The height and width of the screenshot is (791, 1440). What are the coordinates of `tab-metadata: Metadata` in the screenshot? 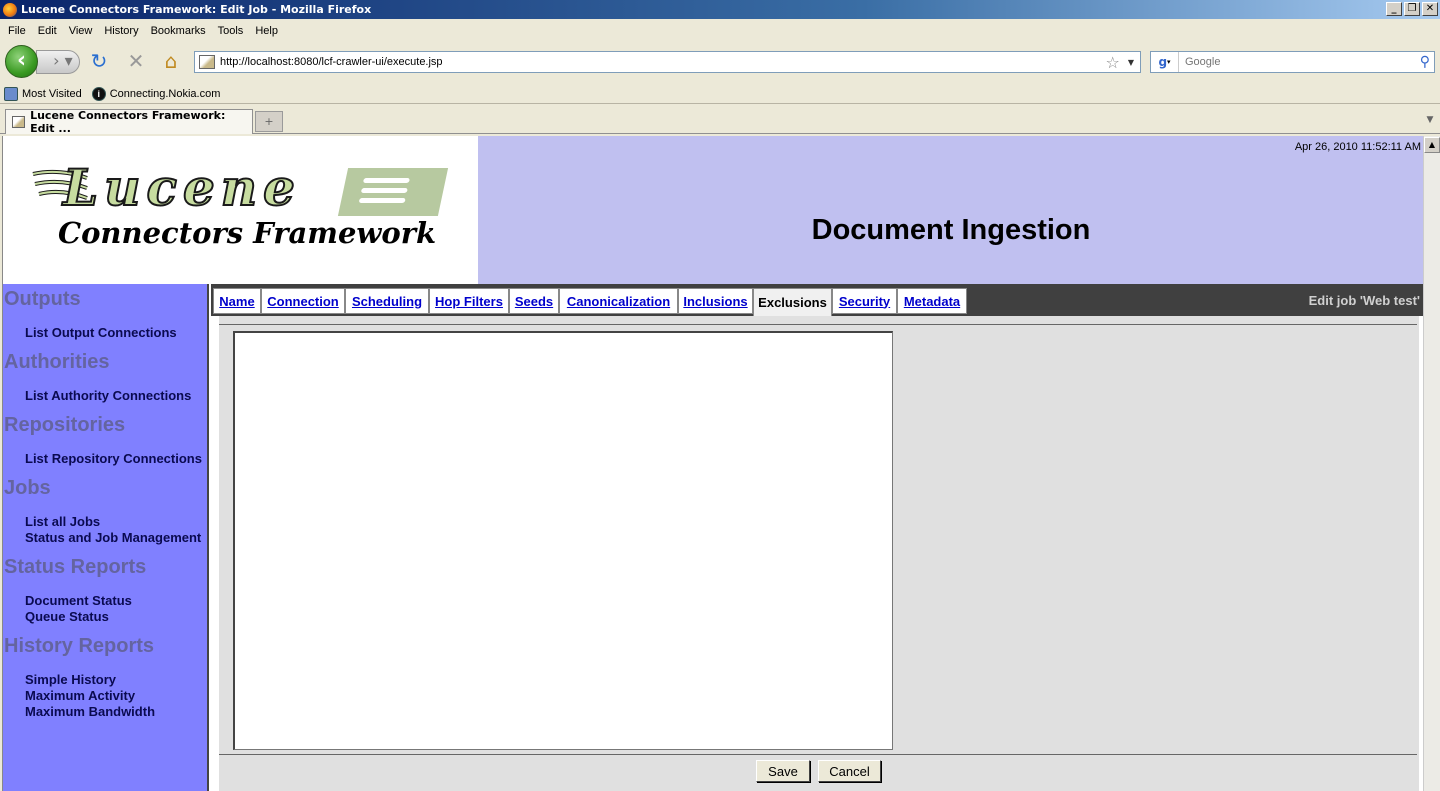 It's located at (932, 301).